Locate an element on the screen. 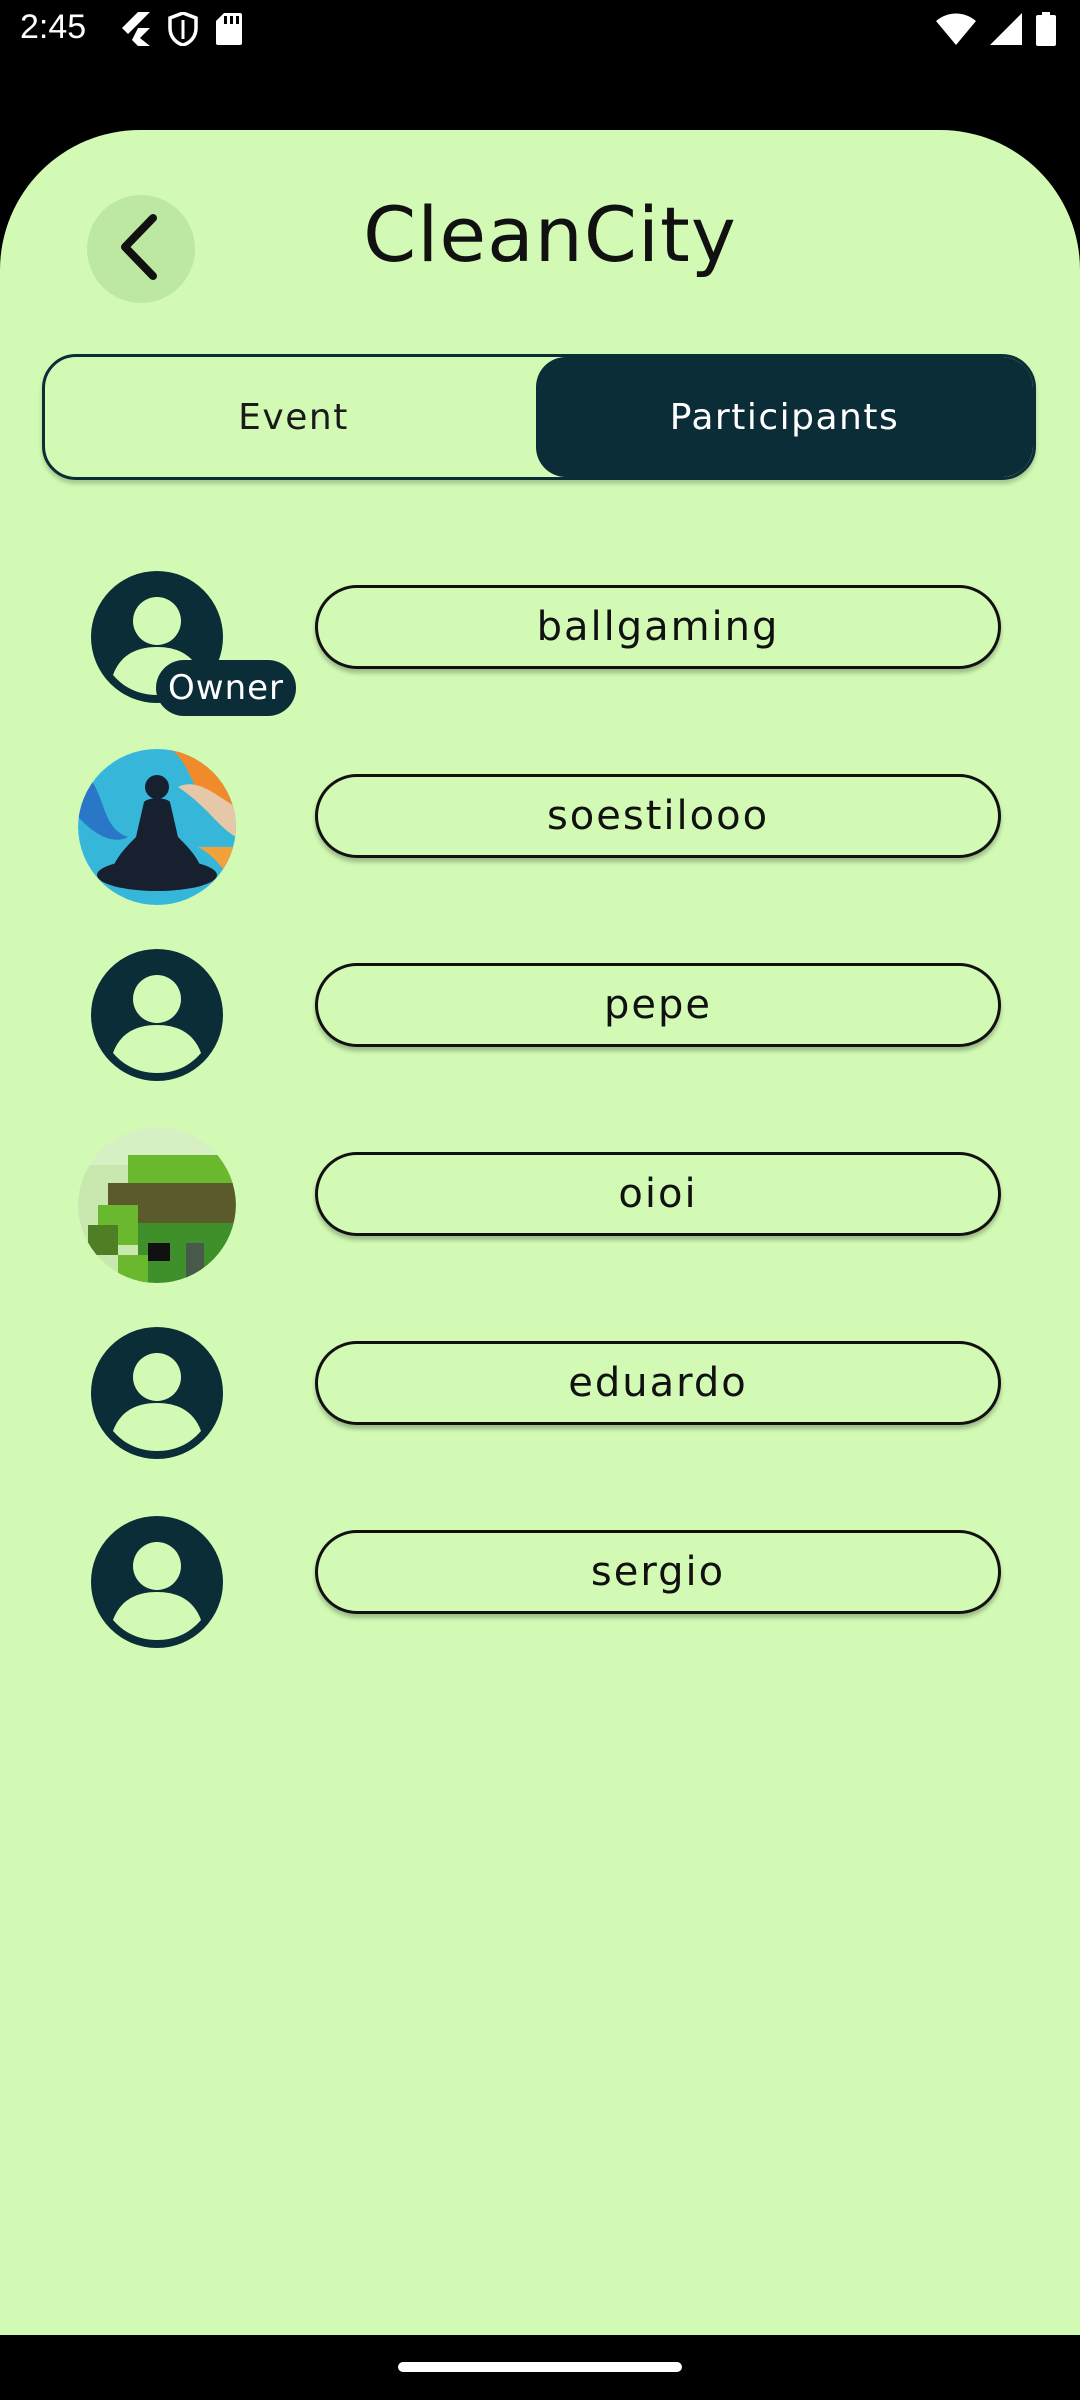  participant-row: sergio is located at coordinates (540, 1590).